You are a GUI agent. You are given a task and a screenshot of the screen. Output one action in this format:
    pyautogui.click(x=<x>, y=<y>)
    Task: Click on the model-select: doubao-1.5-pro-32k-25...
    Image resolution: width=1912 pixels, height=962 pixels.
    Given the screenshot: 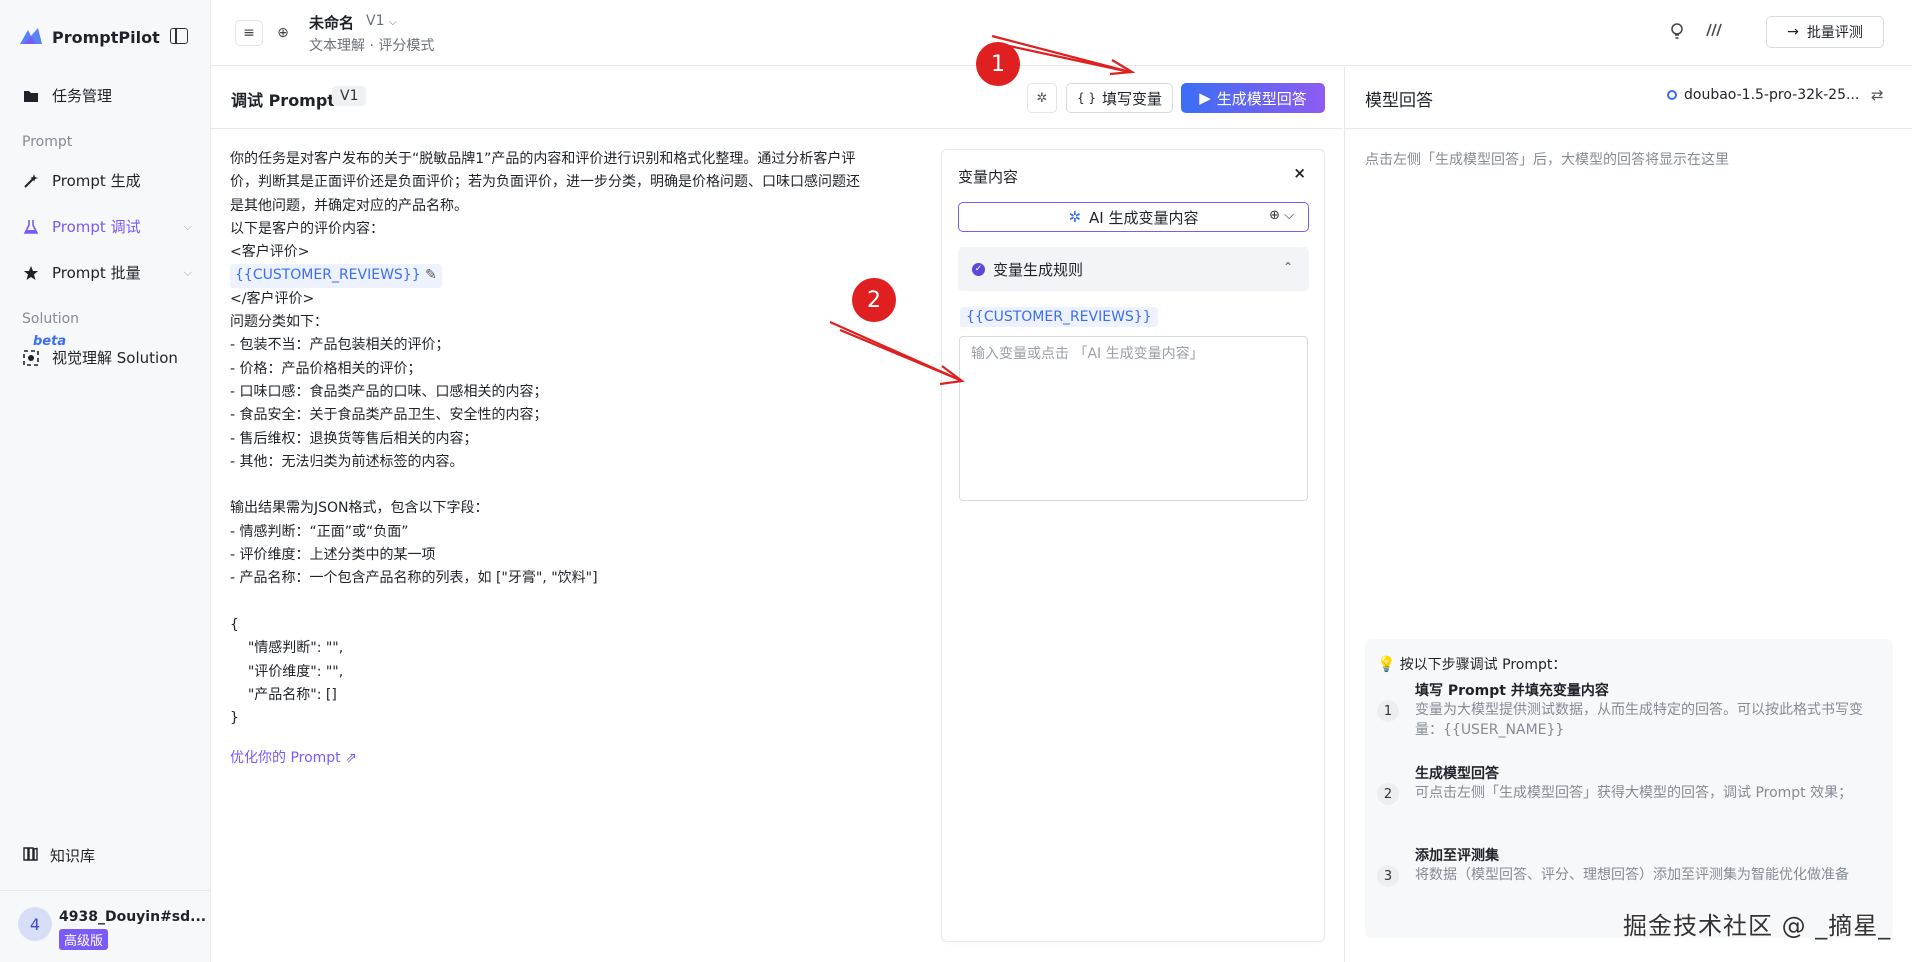 What is the action you would take?
    pyautogui.click(x=1763, y=95)
    